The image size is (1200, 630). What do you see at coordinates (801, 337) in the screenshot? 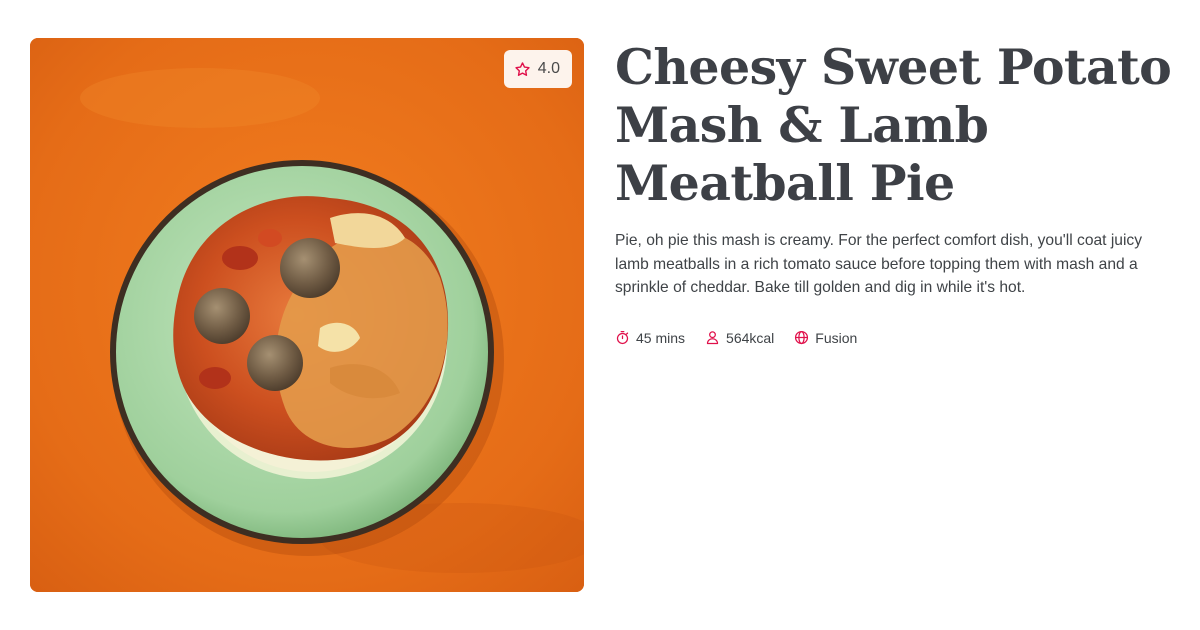
I see `globe-icon` at bounding box center [801, 337].